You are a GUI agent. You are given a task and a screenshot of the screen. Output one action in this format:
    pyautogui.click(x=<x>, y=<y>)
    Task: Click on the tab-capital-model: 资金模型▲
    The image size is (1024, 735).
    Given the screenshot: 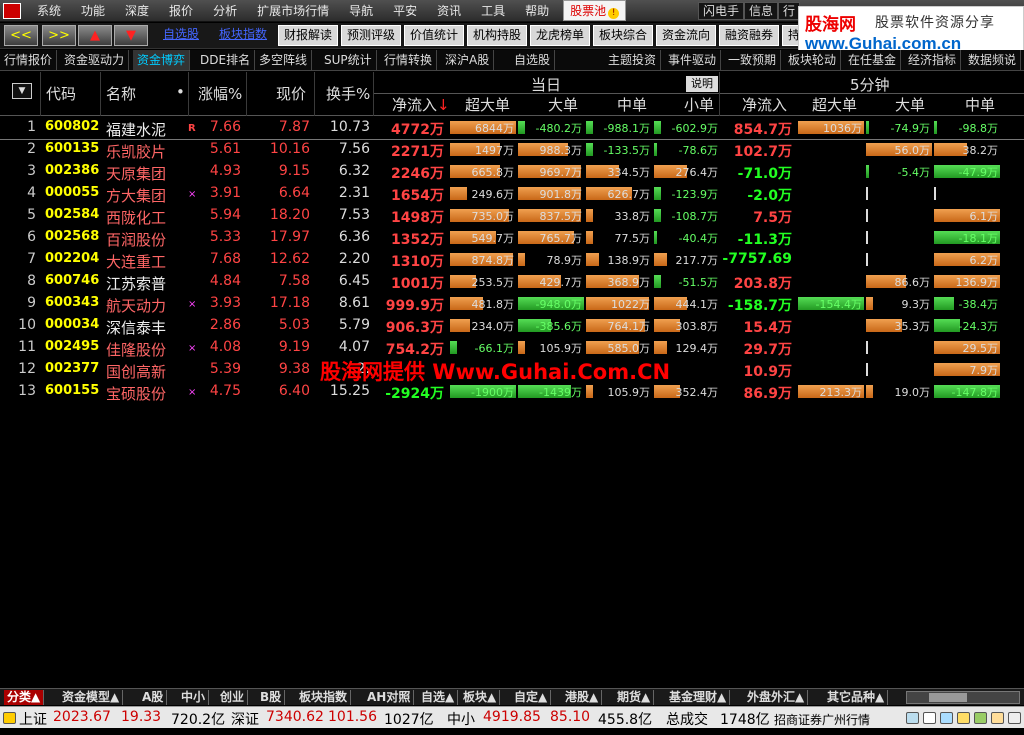 What is the action you would take?
    pyautogui.click(x=91, y=697)
    